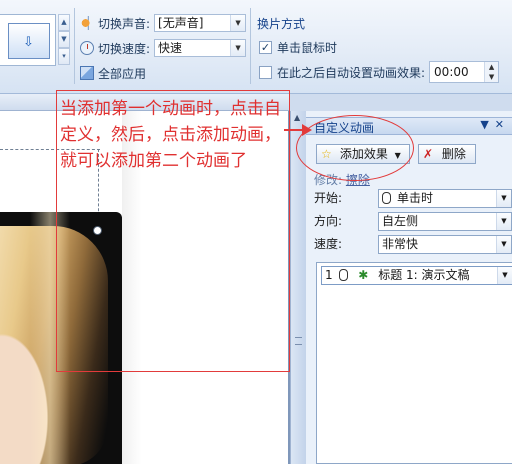  What do you see at coordinates (355, 148) in the screenshot?
I see `annotation-ellipse` at bounding box center [355, 148].